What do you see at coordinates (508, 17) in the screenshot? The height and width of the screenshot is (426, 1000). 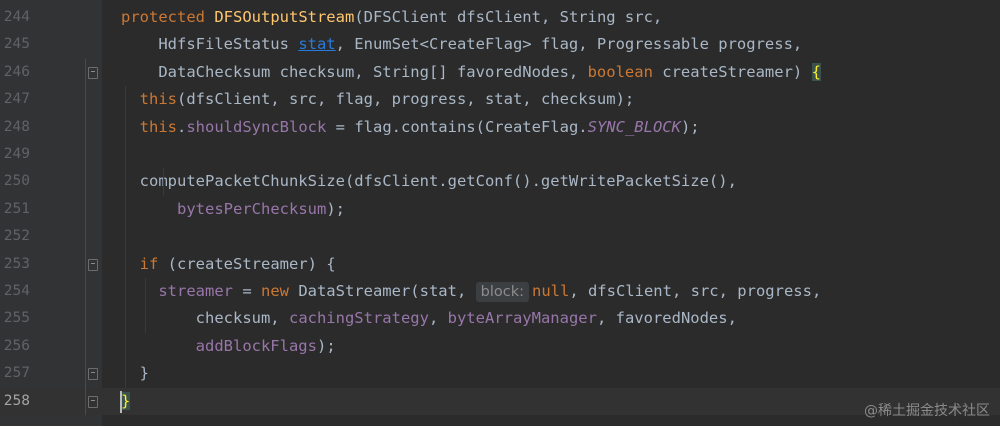 I see `code-token: (DFSClient dfsClient, String src,` at bounding box center [508, 17].